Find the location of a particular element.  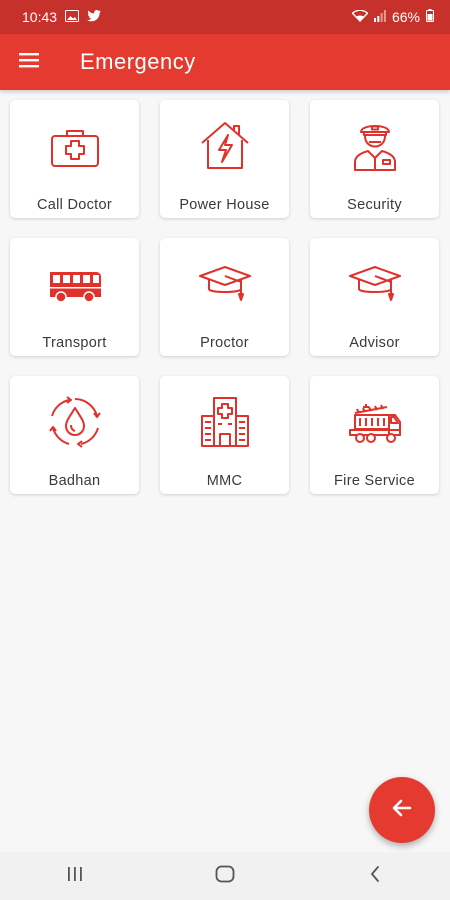

card-label: Call Doctor is located at coordinates (74, 205).